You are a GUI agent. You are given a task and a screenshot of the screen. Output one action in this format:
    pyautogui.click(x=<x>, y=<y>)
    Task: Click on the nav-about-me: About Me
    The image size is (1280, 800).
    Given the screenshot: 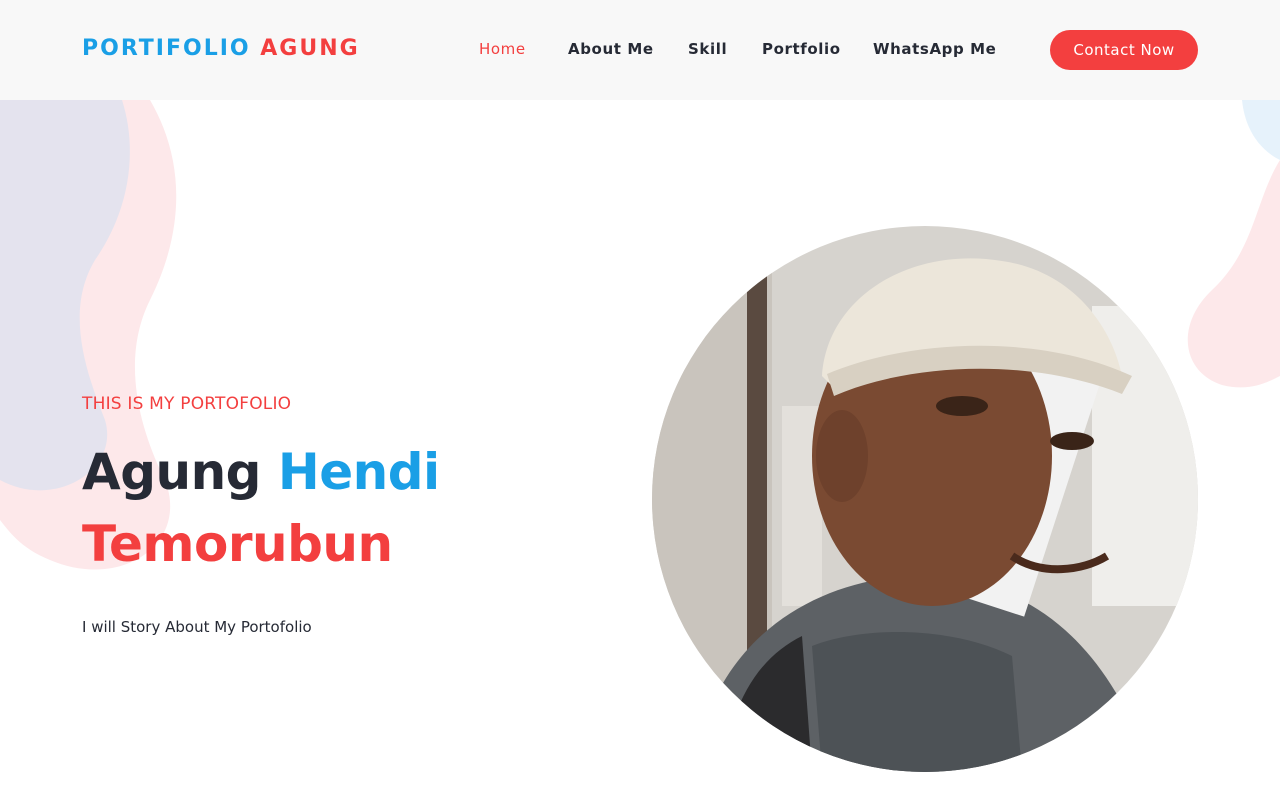 What is the action you would take?
    pyautogui.click(x=611, y=49)
    